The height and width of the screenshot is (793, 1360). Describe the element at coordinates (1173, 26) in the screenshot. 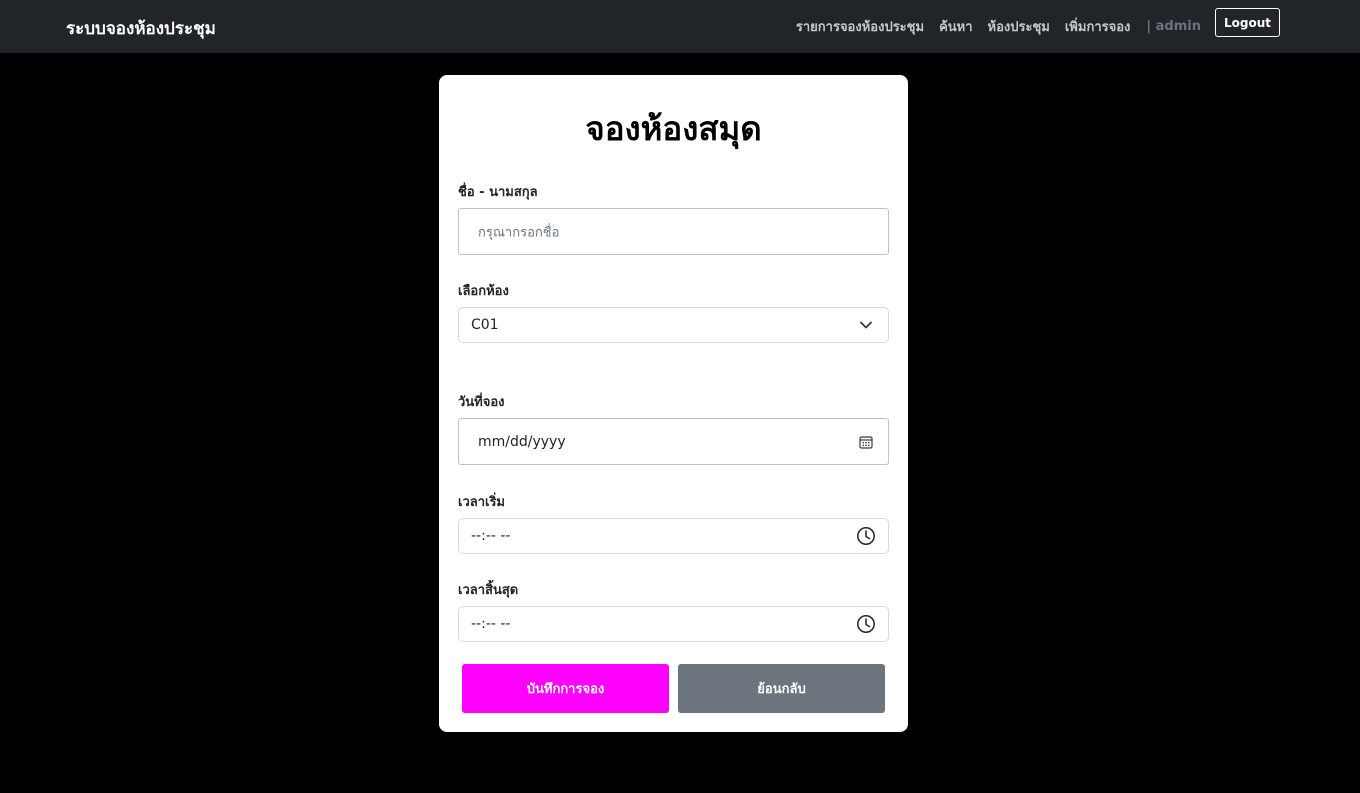

I see `current-user: | admin` at that location.